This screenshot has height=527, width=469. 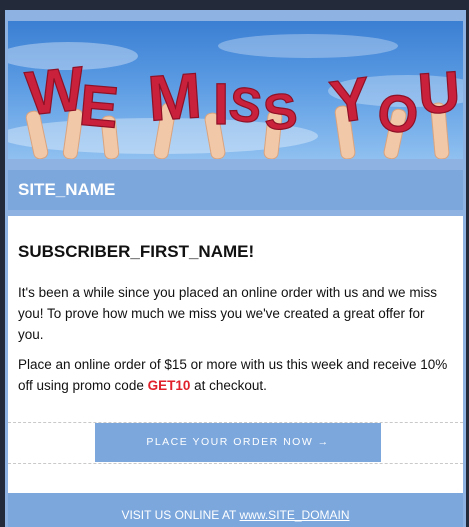 I want to click on site-name: SITE_NAME, so click(x=67, y=189).